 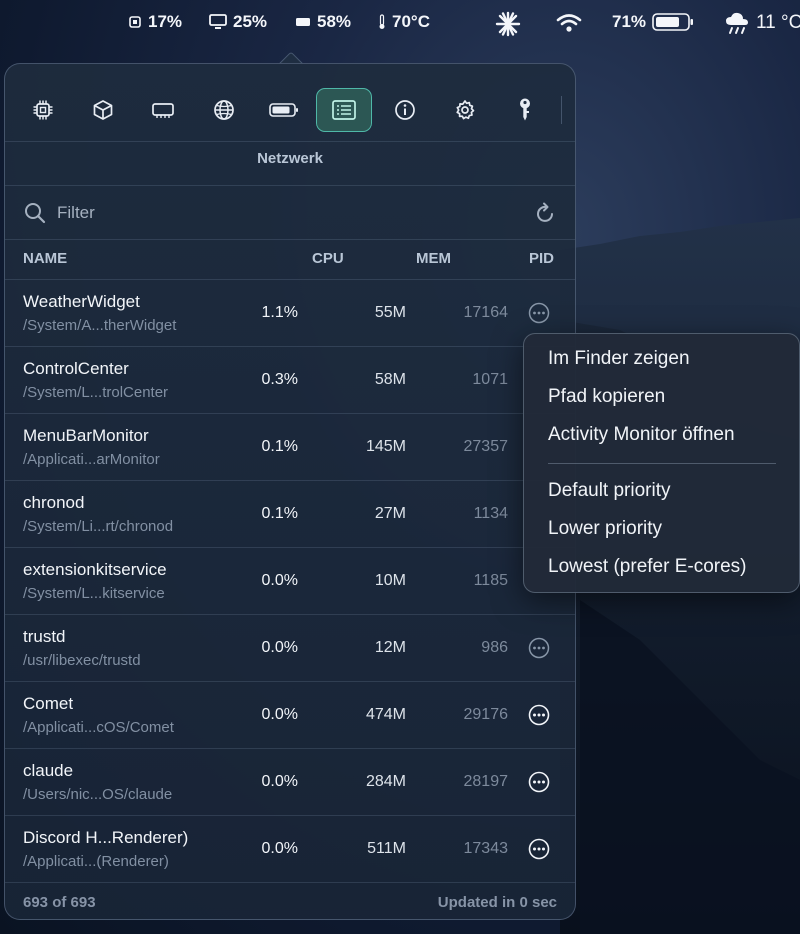 What do you see at coordinates (277, 213) in the screenshot?
I see `filter-input` at bounding box center [277, 213].